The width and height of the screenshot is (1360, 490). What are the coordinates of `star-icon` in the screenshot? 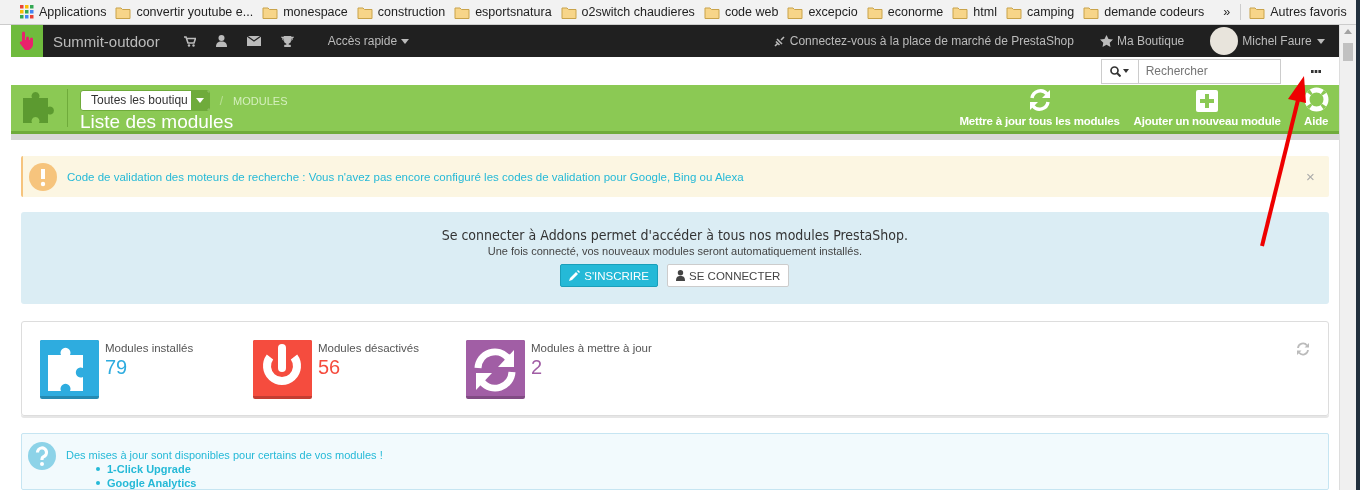 It's located at (1106, 41).